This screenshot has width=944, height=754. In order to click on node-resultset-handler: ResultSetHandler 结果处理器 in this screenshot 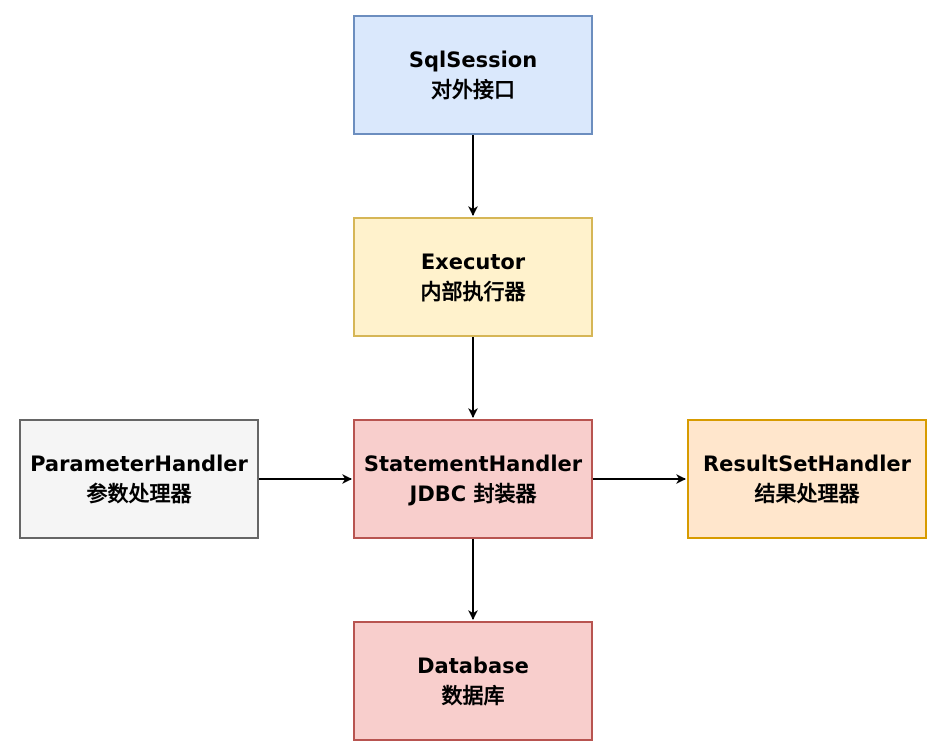, I will do `click(807, 479)`.